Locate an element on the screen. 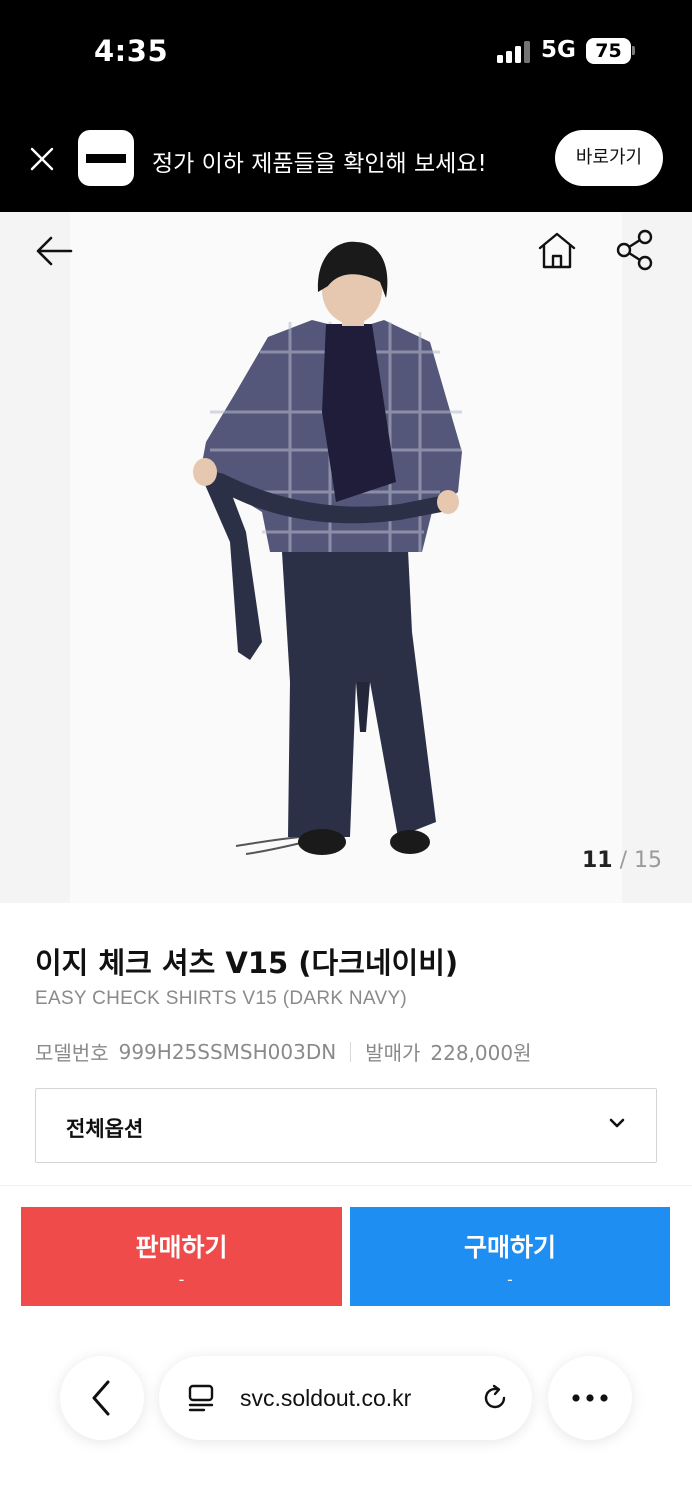 This screenshot has width=692, height=1500. browser-address-bar: svc.soldout.co.kr is located at coordinates (345, 1398).